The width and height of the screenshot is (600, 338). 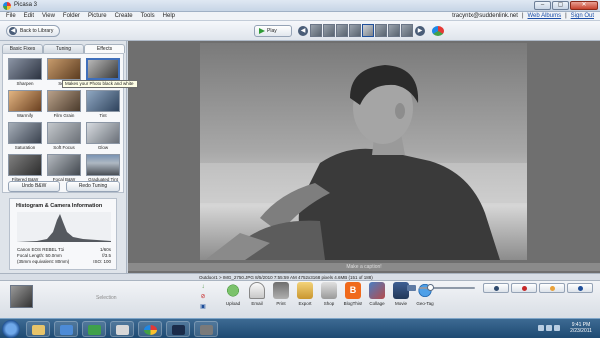 What do you see at coordinates (206, 329) in the screenshot?
I see `taskbar-app` at bounding box center [206, 329].